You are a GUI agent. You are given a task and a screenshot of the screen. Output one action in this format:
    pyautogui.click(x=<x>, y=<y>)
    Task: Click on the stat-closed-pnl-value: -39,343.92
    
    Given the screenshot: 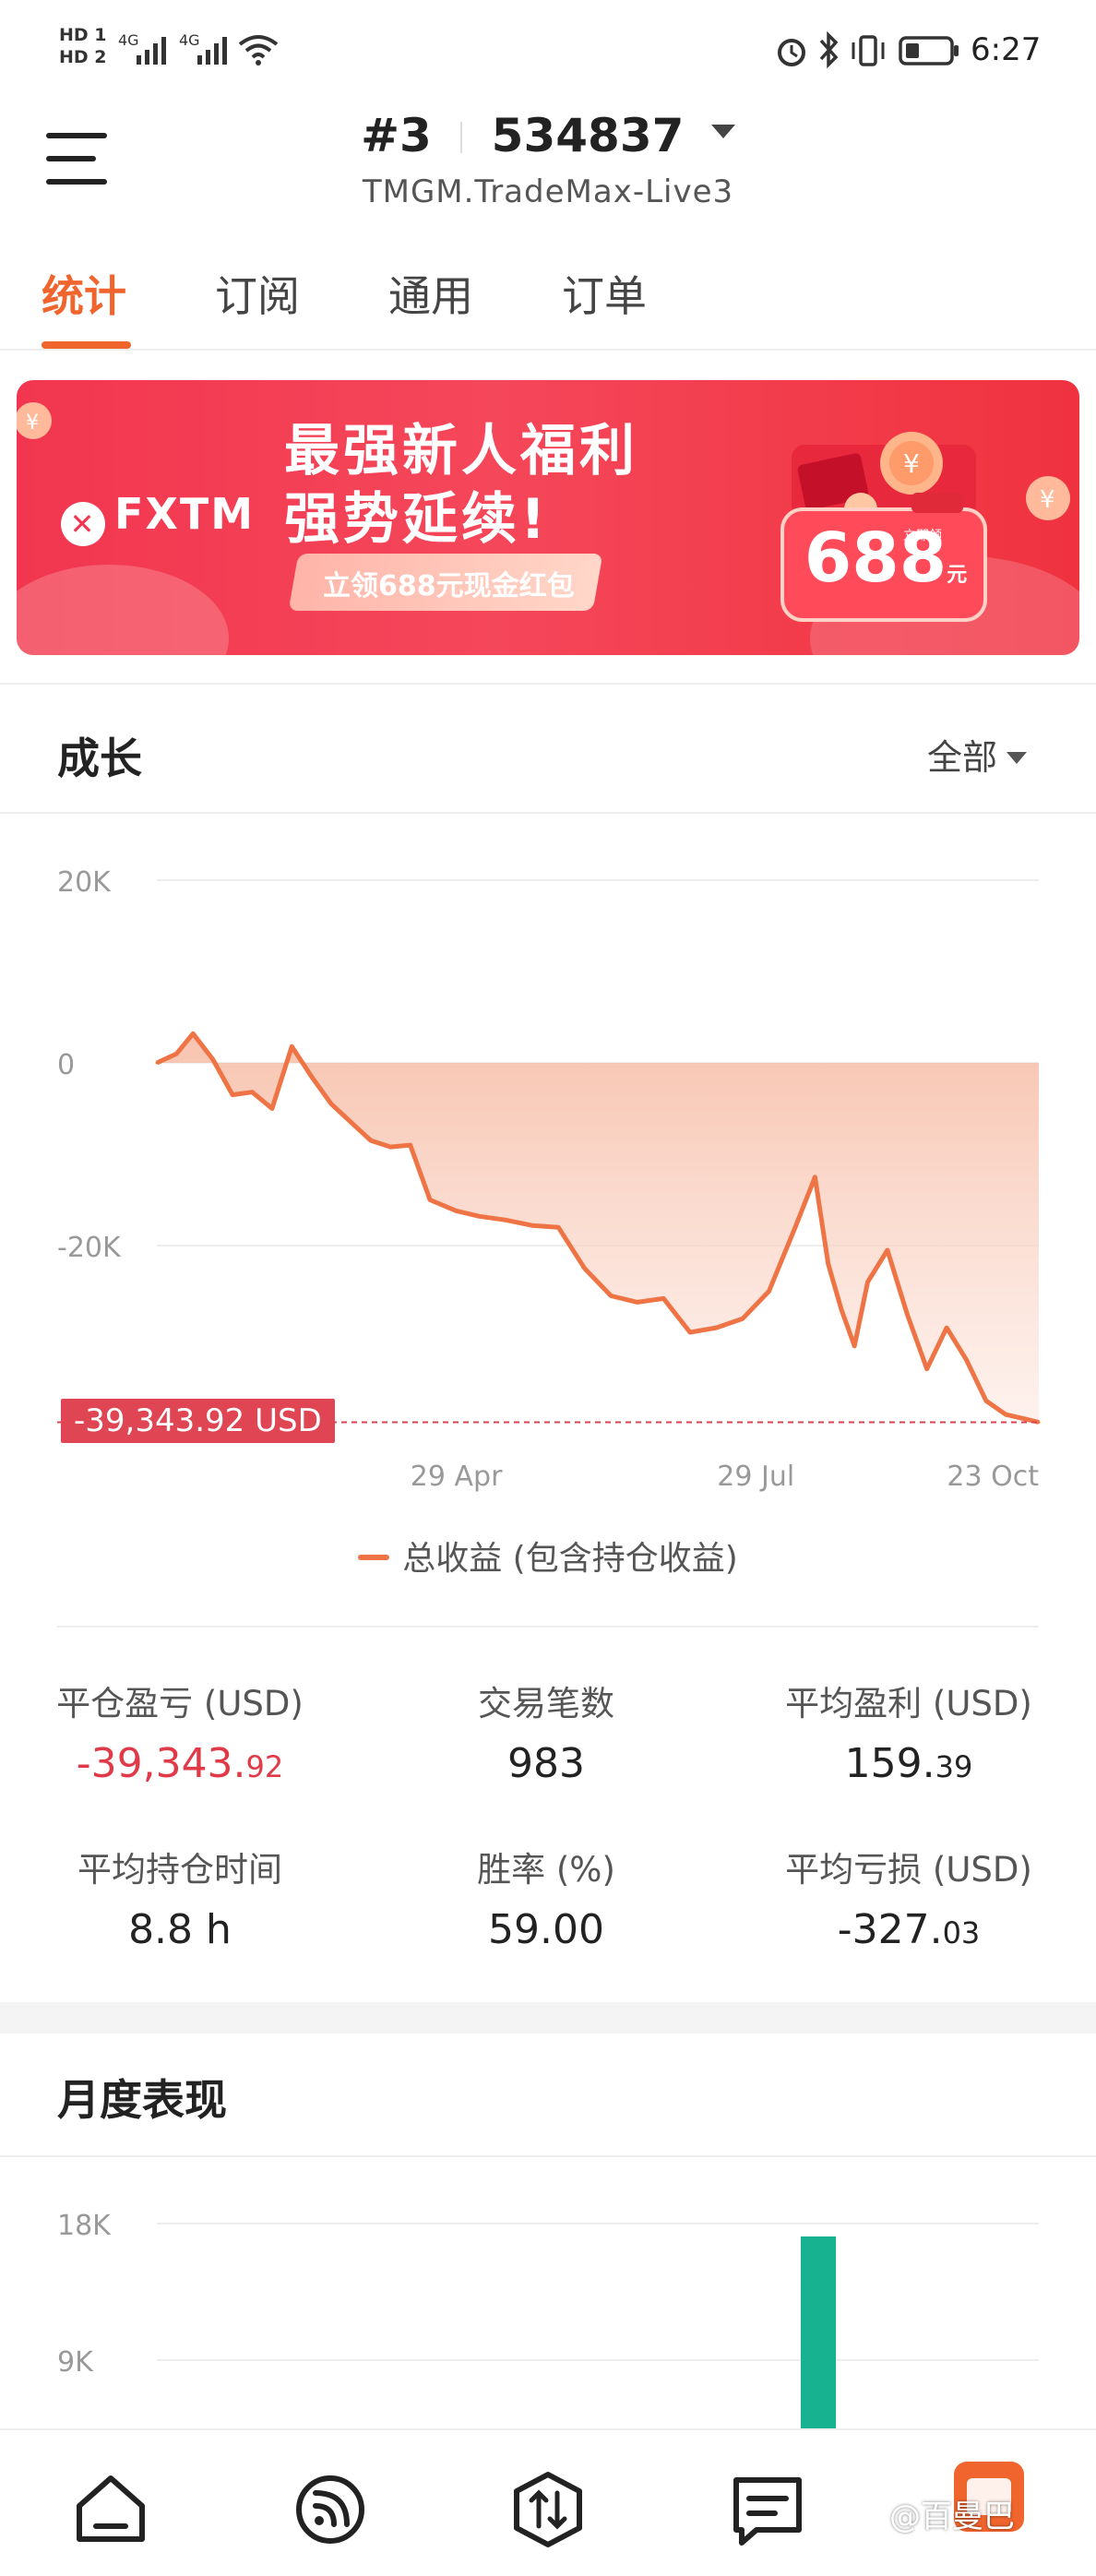 What is the action you would take?
    pyautogui.click(x=180, y=1763)
    